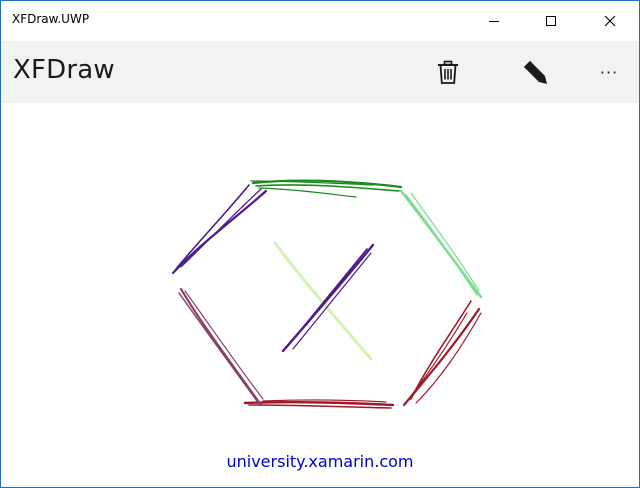 This screenshot has height=488, width=640. What do you see at coordinates (320, 461) in the screenshot?
I see `university-link: university.xamarin.com` at bounding box center [320, 461].